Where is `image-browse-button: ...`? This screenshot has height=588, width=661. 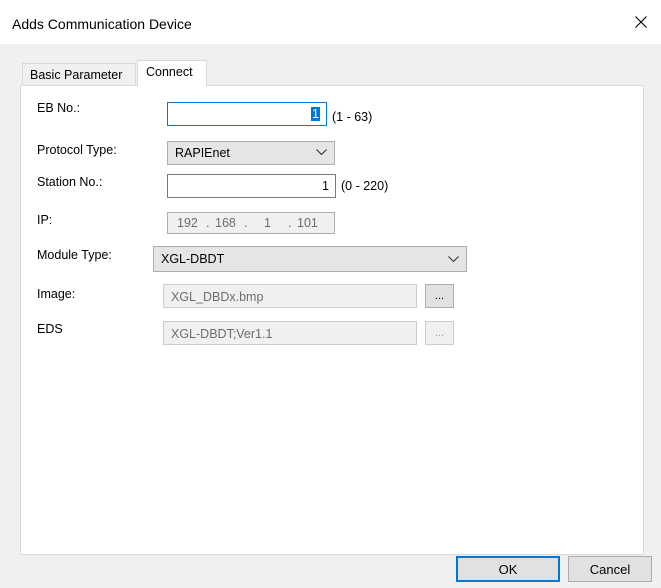 image-browse-button: ... is located at coordinates (439, 296).